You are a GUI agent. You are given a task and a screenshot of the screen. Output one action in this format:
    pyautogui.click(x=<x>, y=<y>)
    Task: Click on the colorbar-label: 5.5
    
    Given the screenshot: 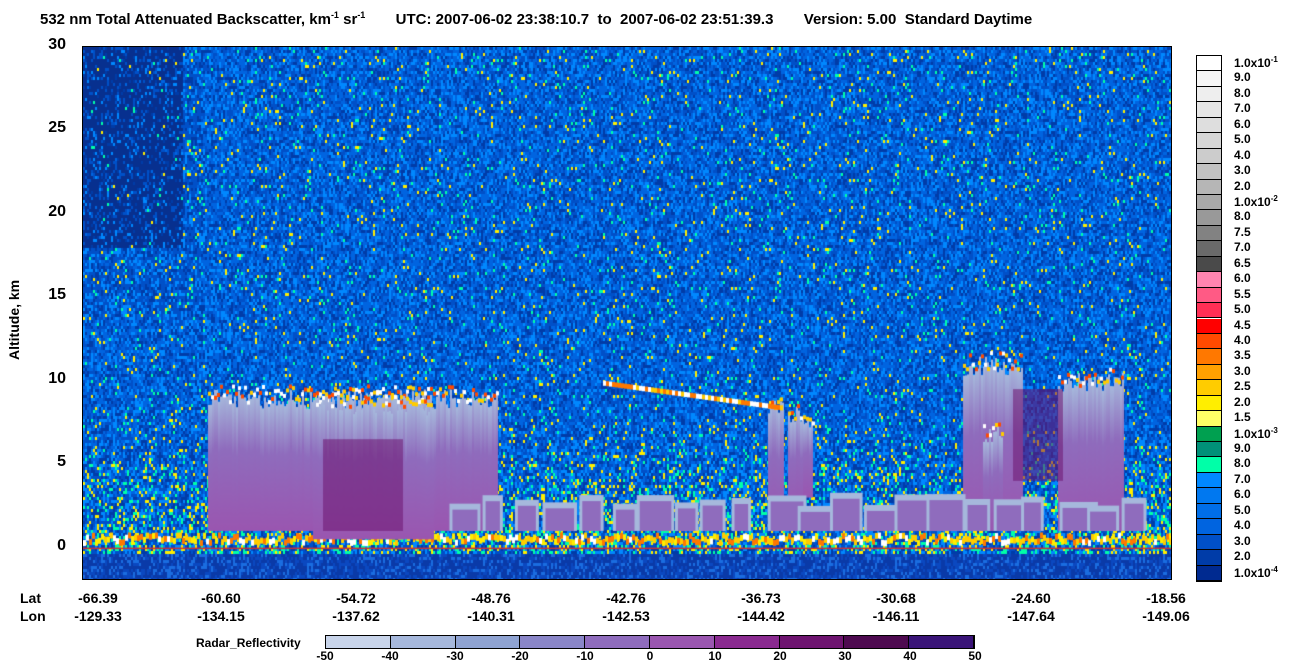 What is the action you would take?
    pyautogui.click(x=1242, y=293)
    